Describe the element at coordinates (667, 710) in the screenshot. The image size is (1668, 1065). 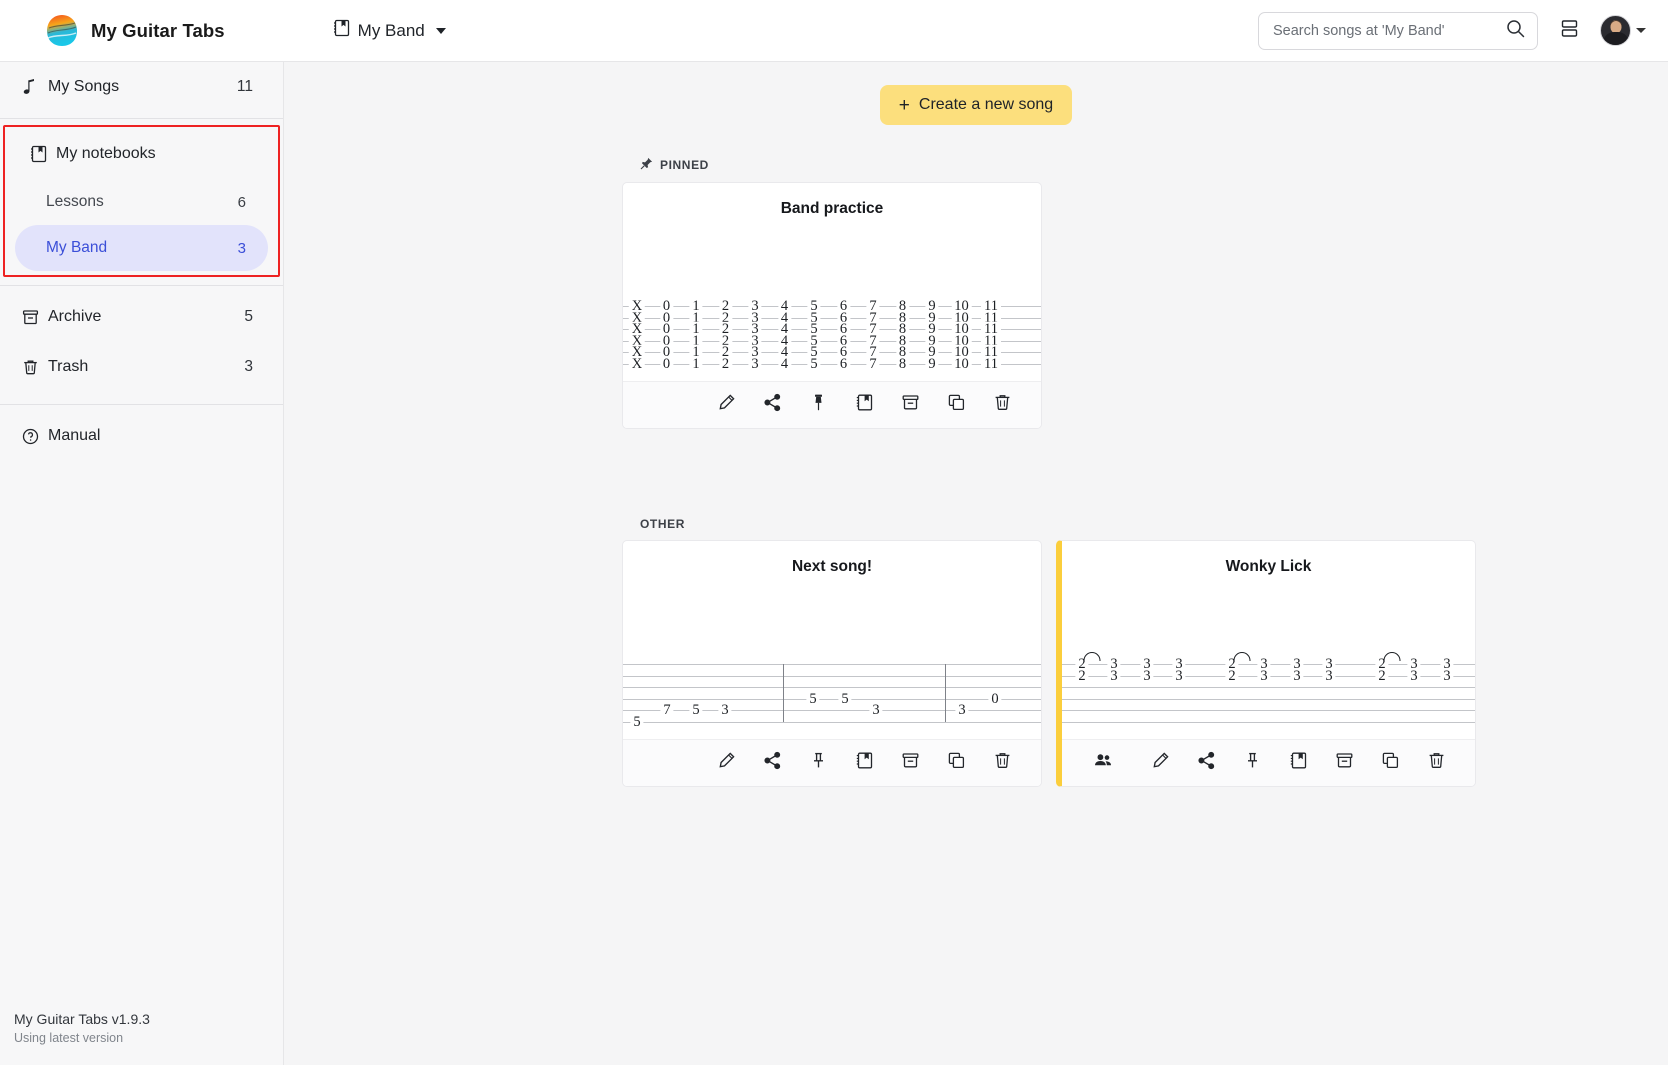
I see `tab-note: 7` at that location.